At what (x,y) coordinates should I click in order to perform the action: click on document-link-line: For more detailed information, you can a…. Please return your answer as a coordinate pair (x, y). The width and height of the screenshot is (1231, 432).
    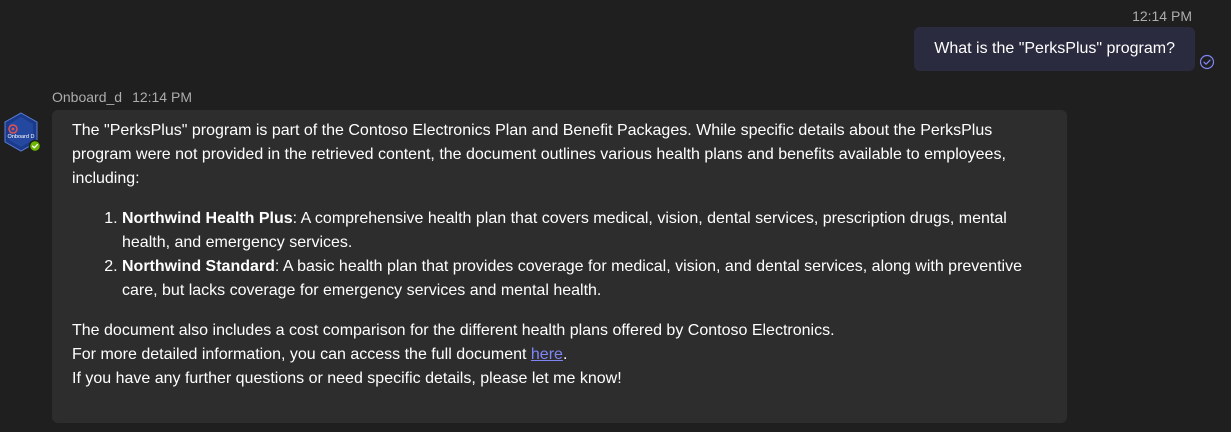
    Looking at the image, I should click on (559, 355).